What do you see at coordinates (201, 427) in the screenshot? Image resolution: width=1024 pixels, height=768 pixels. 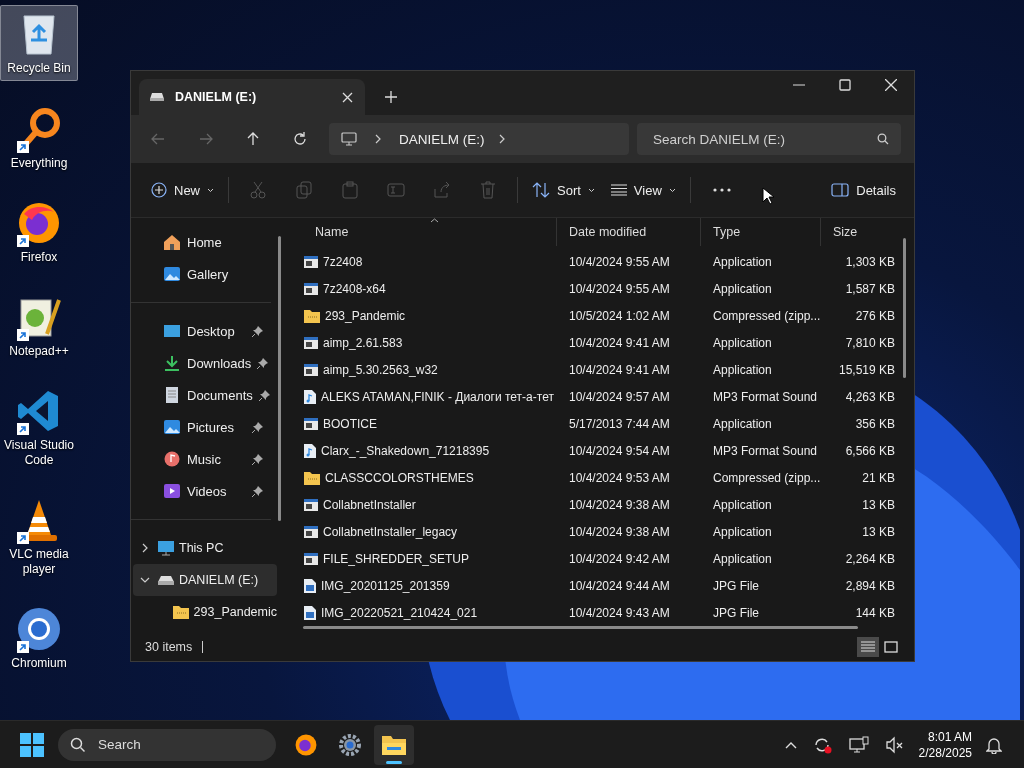 I see `sidebar-item: Pictures` at bounding box center [201, 427].